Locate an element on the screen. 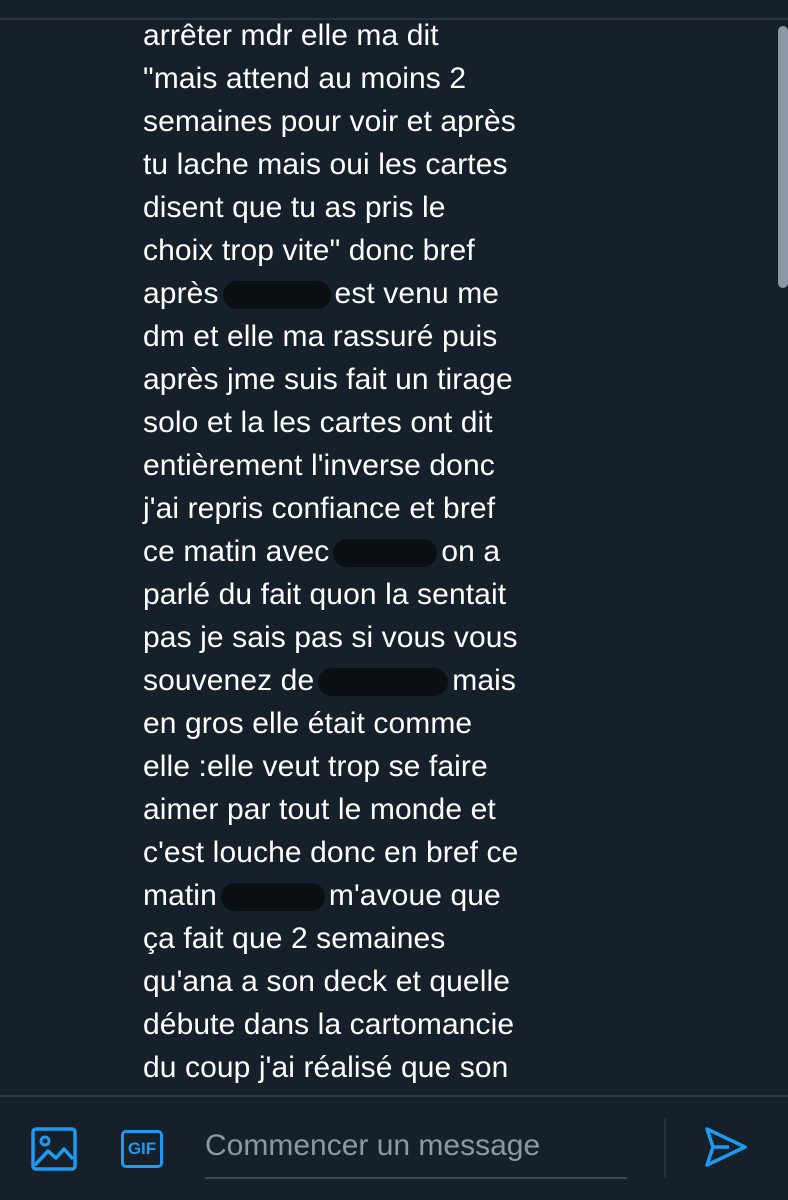 Image resolution: width=788 pixels, height=1200 pixels. message-segment: m'avoue que is located at coordinates (414, 895).